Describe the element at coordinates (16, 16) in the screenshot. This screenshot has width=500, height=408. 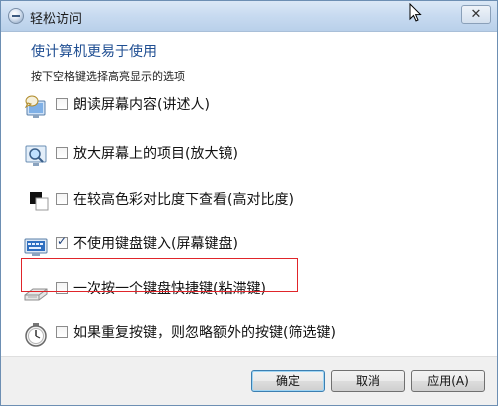
I see `ease-of-access-icon` at that location.